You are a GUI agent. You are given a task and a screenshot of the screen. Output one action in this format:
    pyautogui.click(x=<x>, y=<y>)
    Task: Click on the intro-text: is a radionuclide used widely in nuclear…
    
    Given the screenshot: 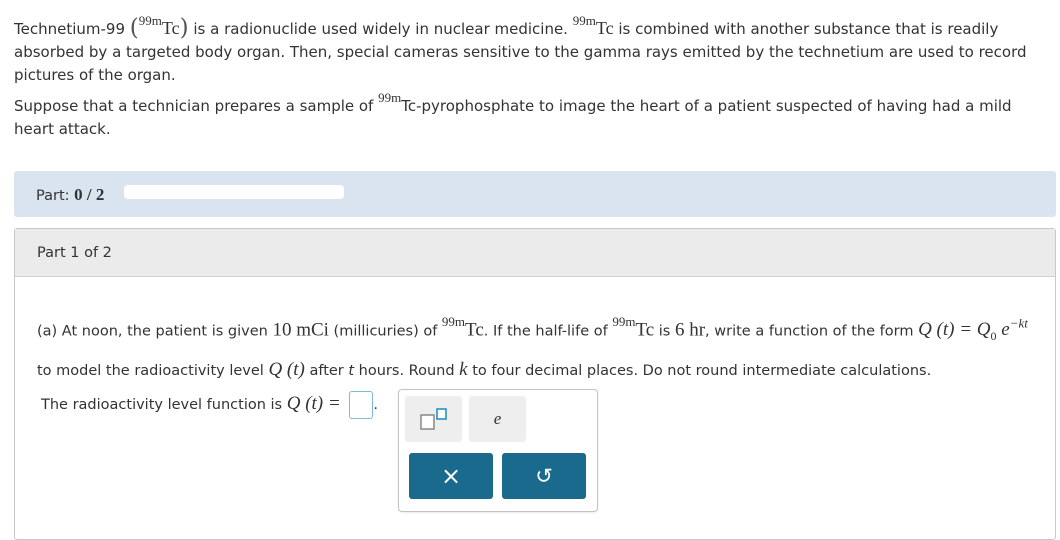 What is the action you would take?
    pyautogui.click(x=380, y=29)
    